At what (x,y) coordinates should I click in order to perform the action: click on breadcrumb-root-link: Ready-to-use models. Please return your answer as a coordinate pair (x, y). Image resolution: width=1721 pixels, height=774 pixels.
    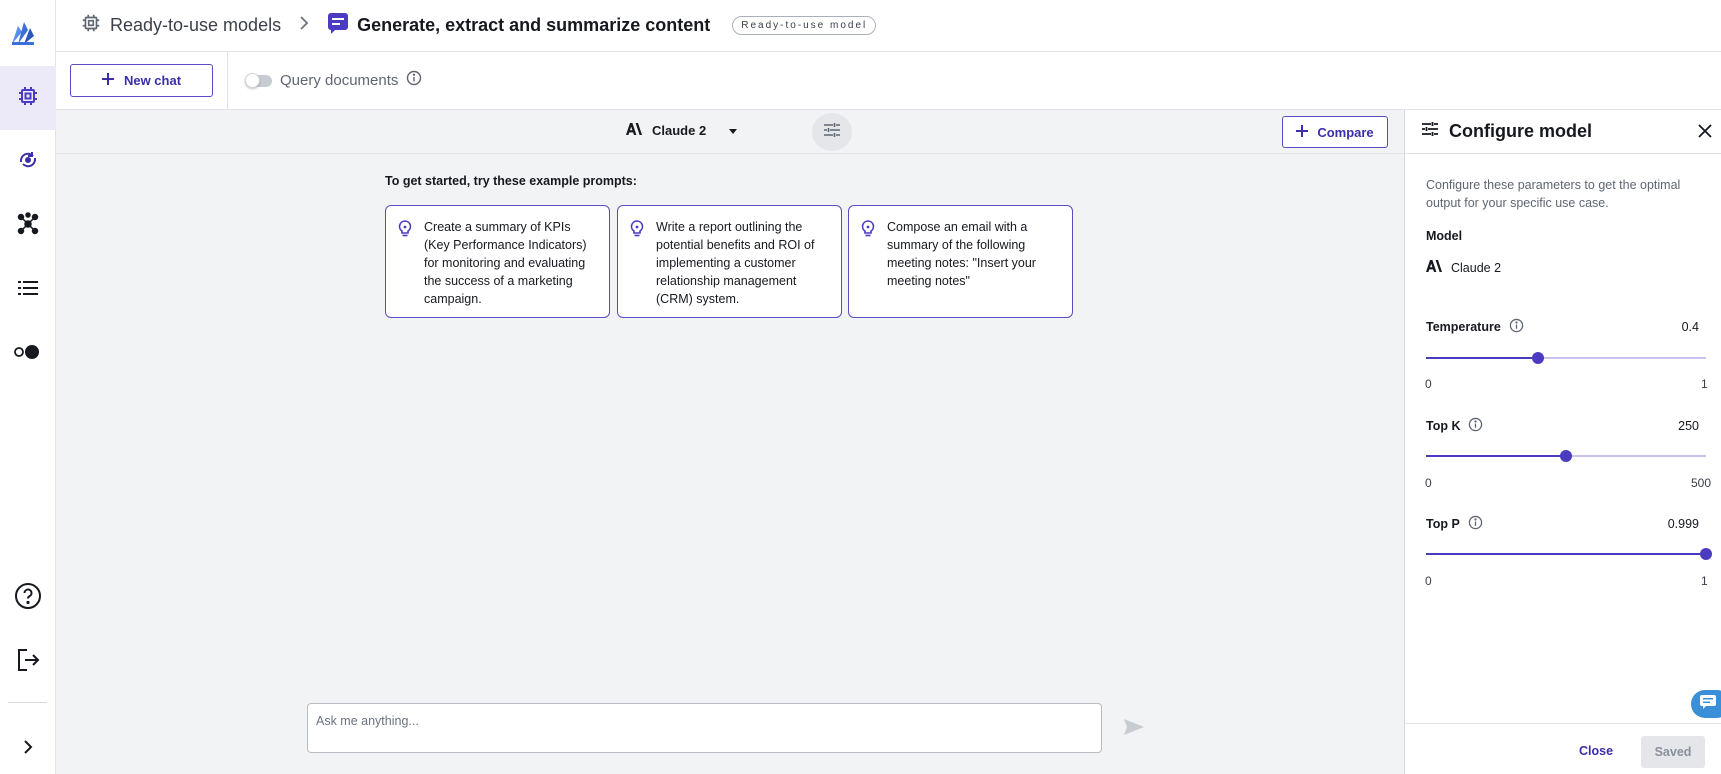
    Looking at the image, I should click on (195, 25).